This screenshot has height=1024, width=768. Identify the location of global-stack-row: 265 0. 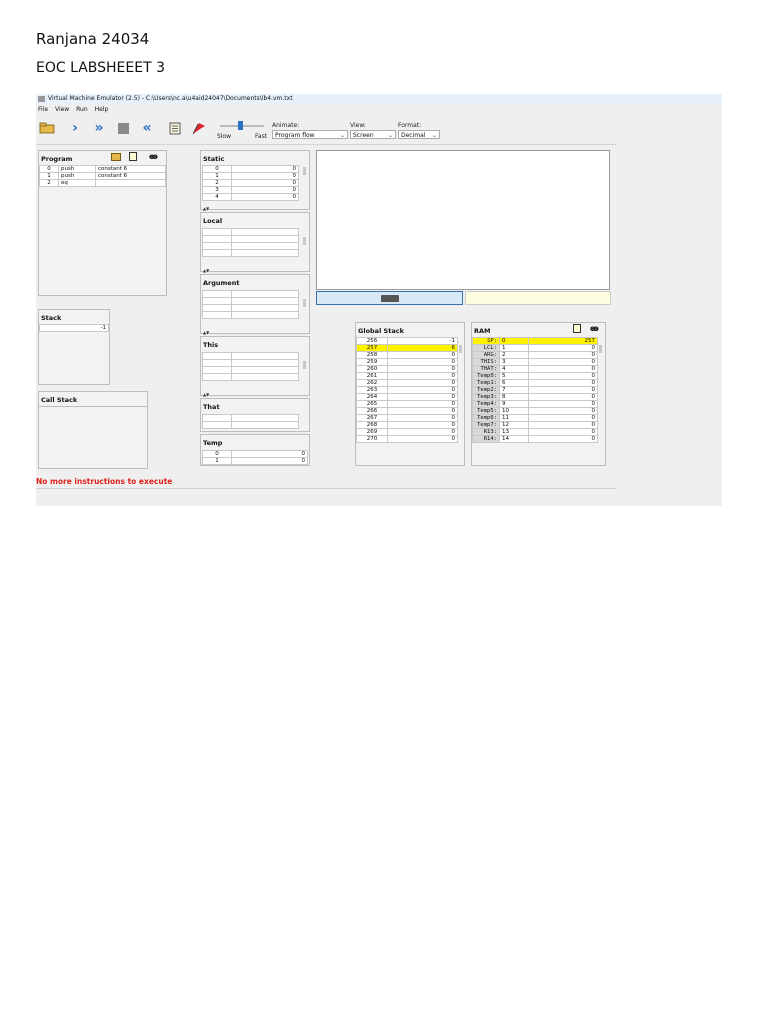
(407, 404).